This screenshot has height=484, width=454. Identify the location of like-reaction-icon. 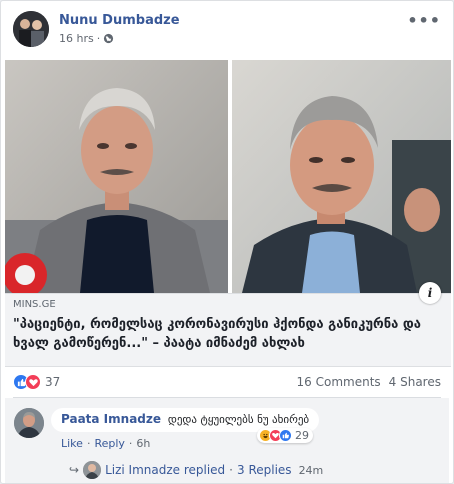
(285, 435).